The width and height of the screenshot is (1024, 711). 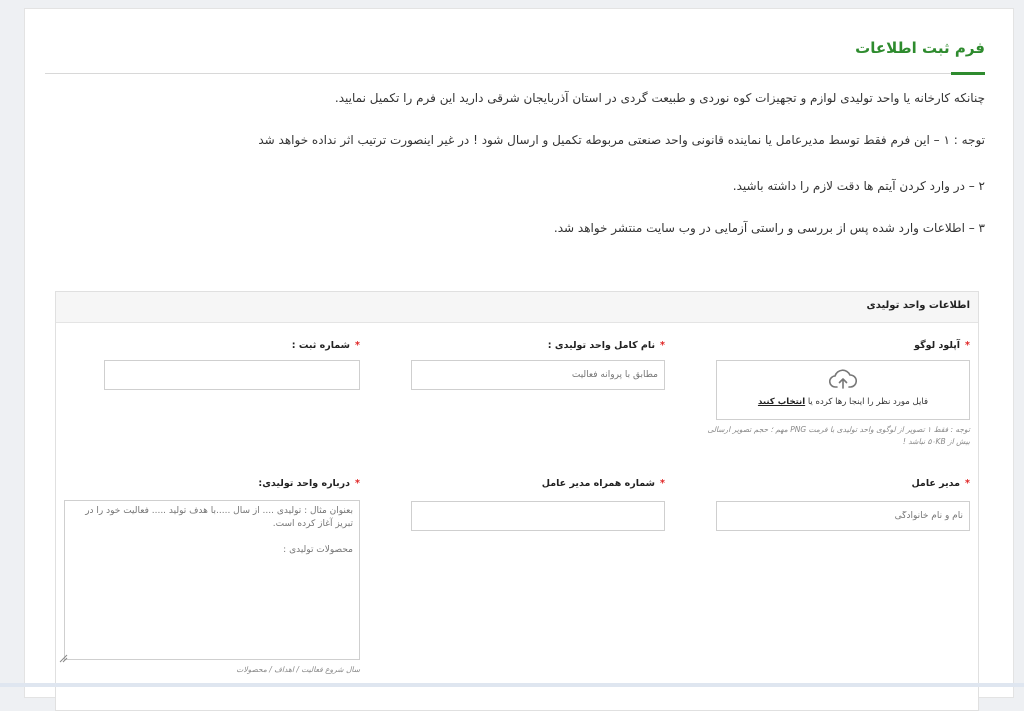 I want to click on about-note: سال شروع فعالیت / اهداف / محصولات, so click(x=298, y=669).